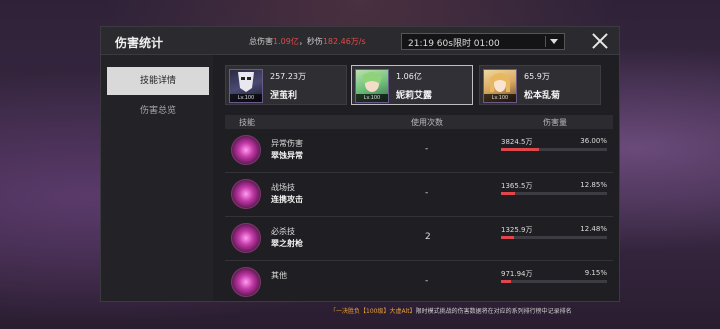 The width and height of the screenshot is (720, 329). What do you see at coordinates (419, 151) in the screenshot?
I see `table-row: 异常伤害 翠蚀异常 - 3824.5万 36.00%` at bounding box center [419, 151].